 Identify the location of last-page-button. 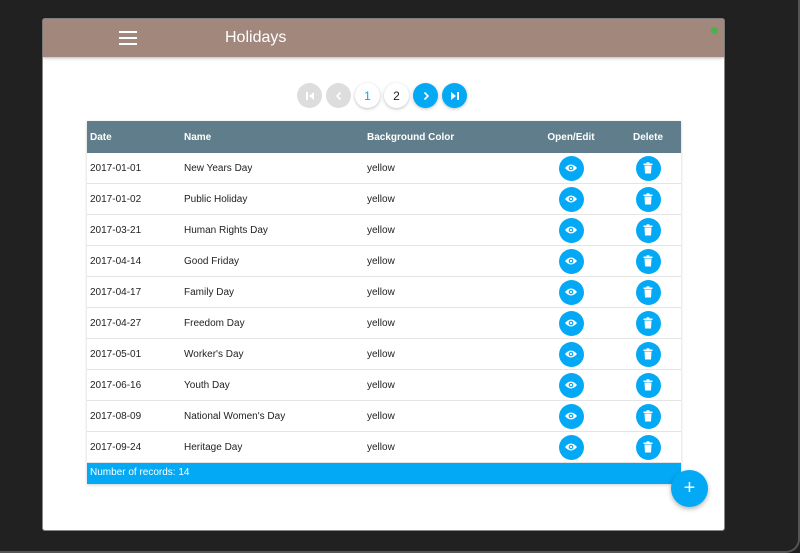
(454, 95).